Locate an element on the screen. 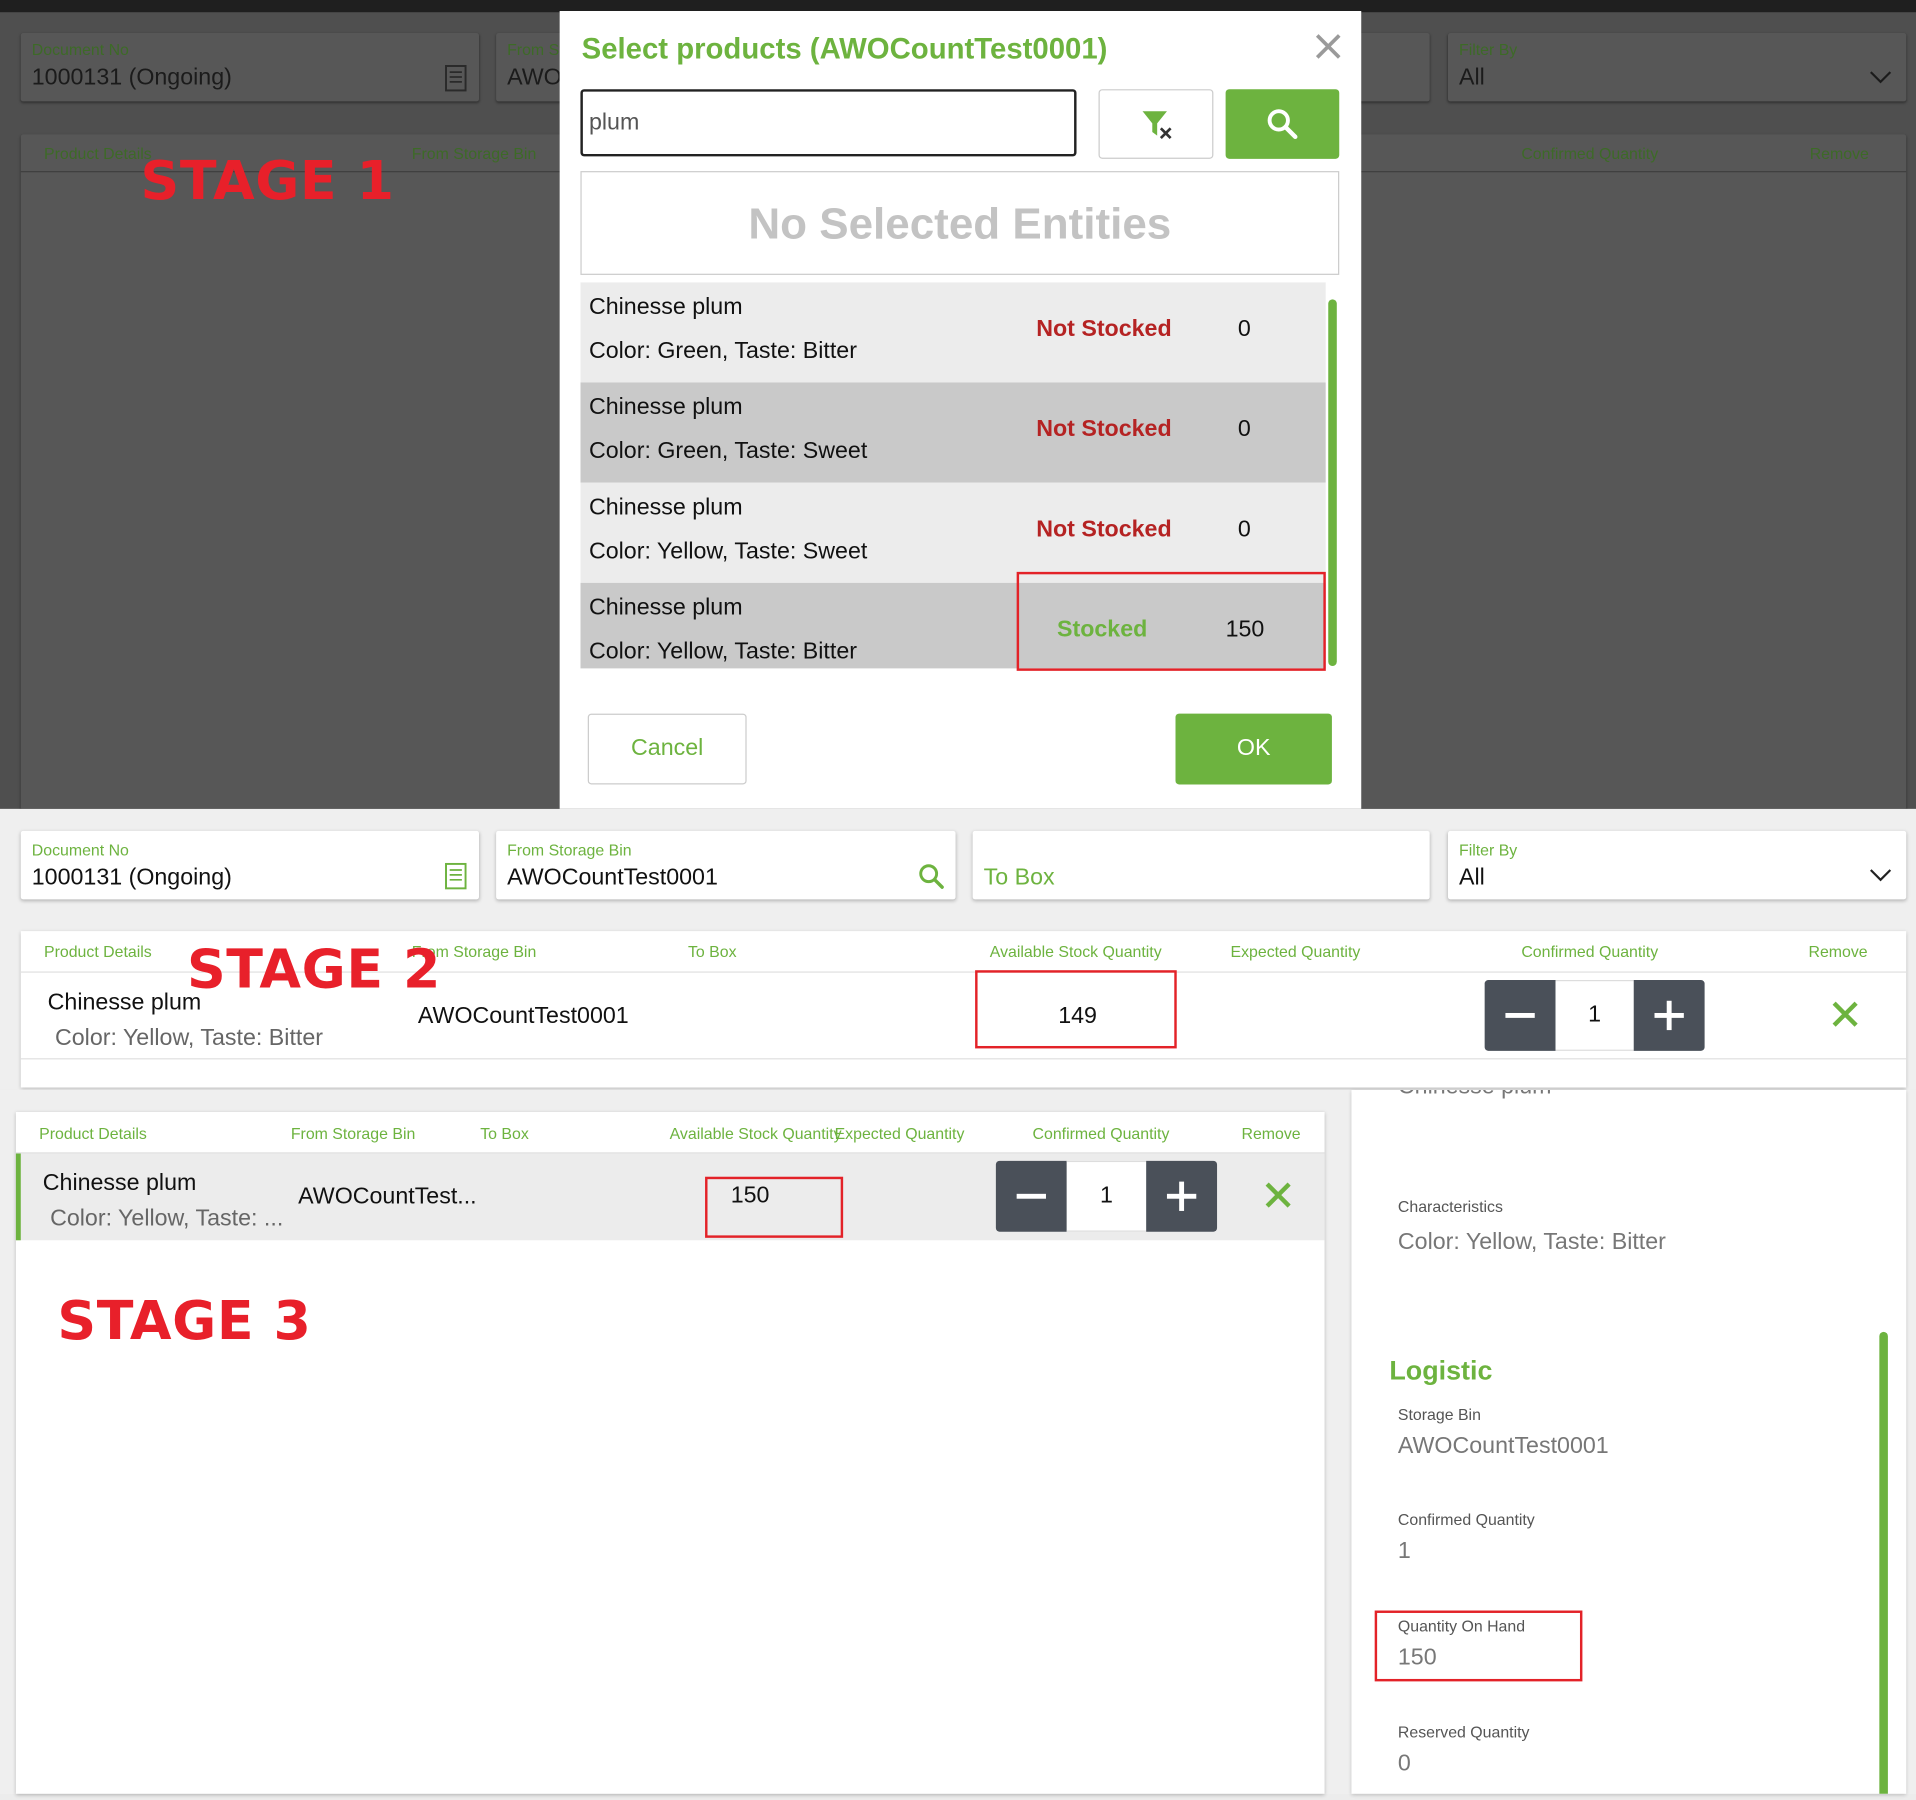 The width and height of the screenshot is (1916, 1800). document-no-value: 1000131 (Ongoing) is located at coordinates (131, 77).